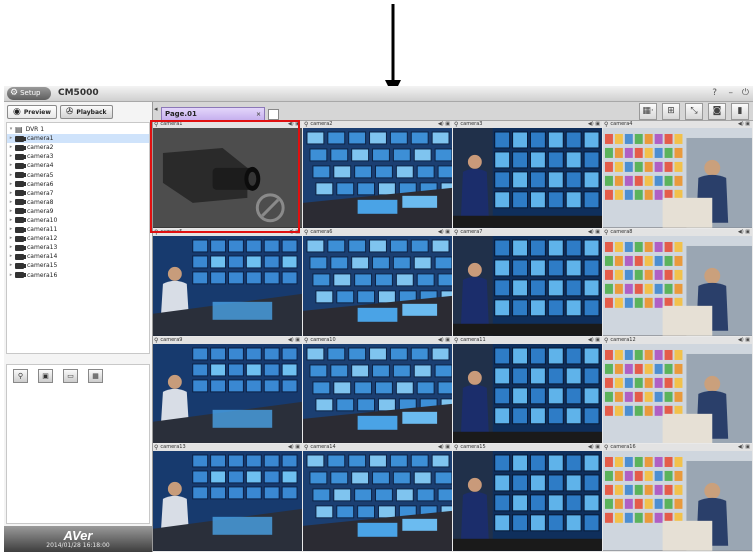  I want to click on help-icon: ?, so click(714, 93).